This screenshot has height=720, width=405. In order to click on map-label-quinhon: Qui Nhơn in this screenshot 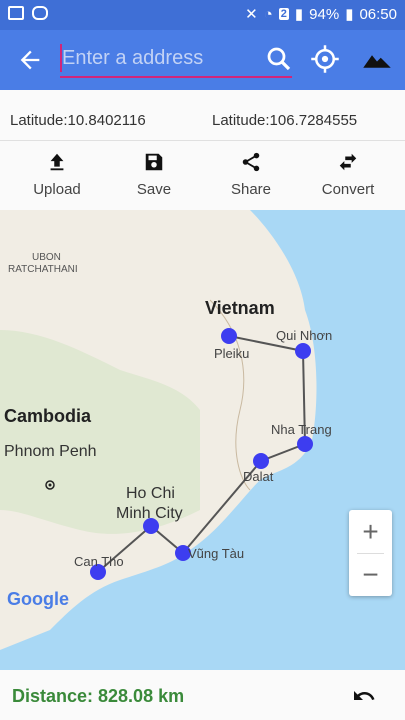, I will do `click(304, 335)`.